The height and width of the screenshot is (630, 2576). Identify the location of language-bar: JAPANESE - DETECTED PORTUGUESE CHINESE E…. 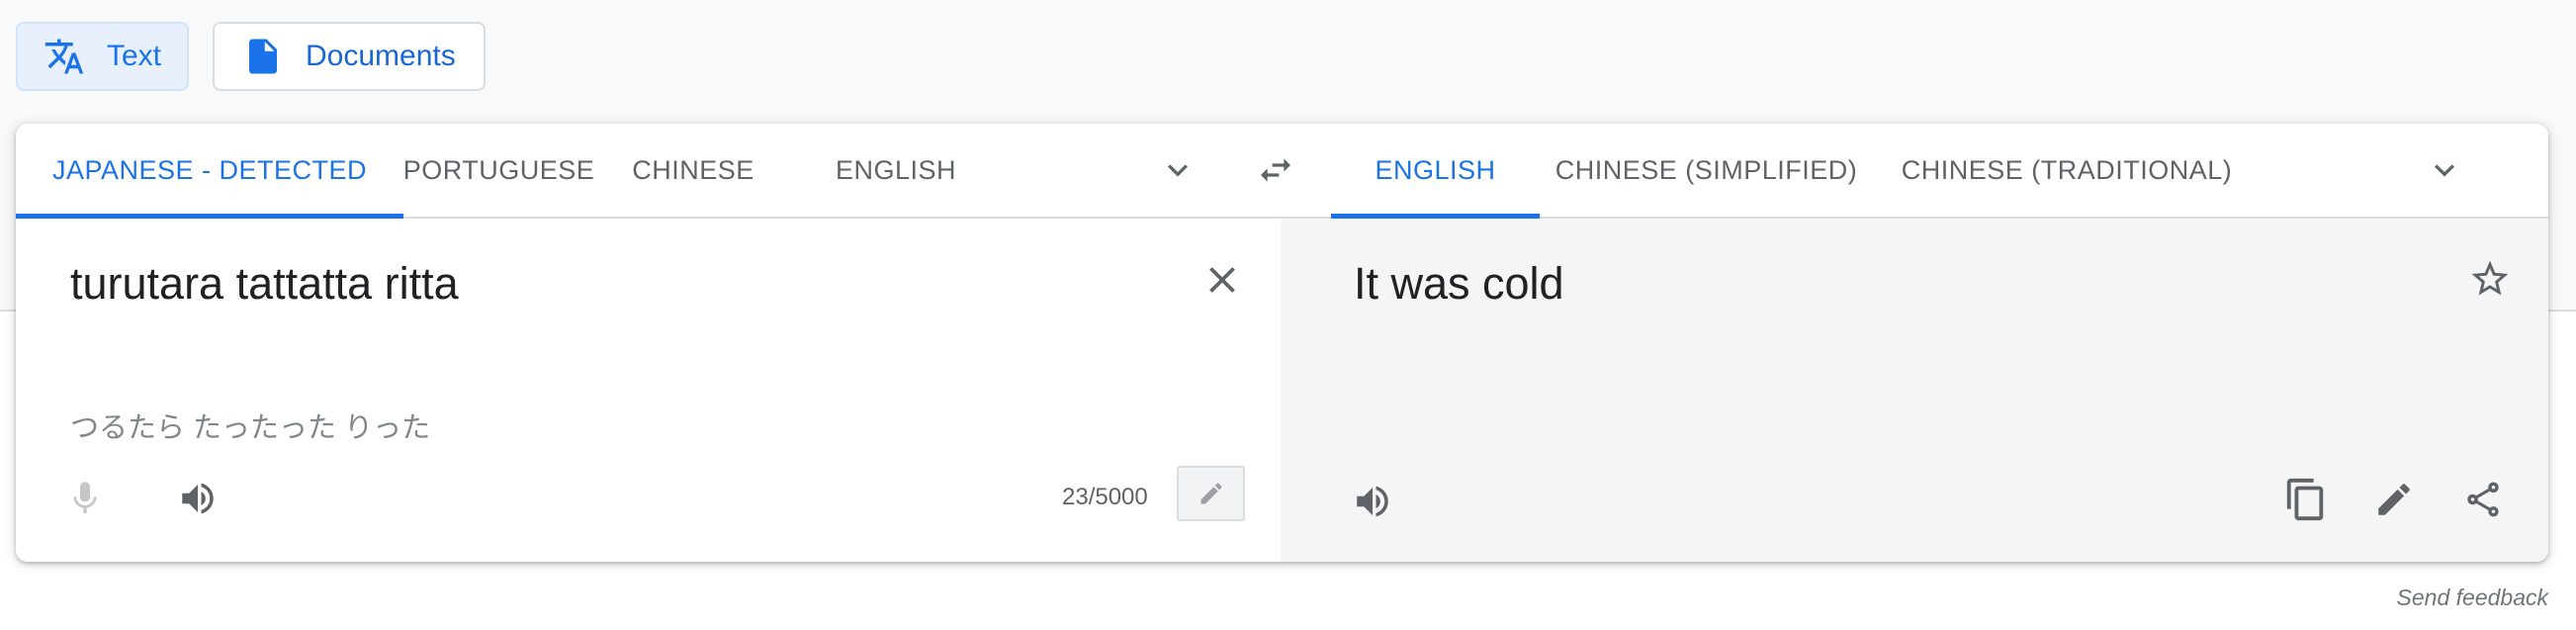
(1282, 171).